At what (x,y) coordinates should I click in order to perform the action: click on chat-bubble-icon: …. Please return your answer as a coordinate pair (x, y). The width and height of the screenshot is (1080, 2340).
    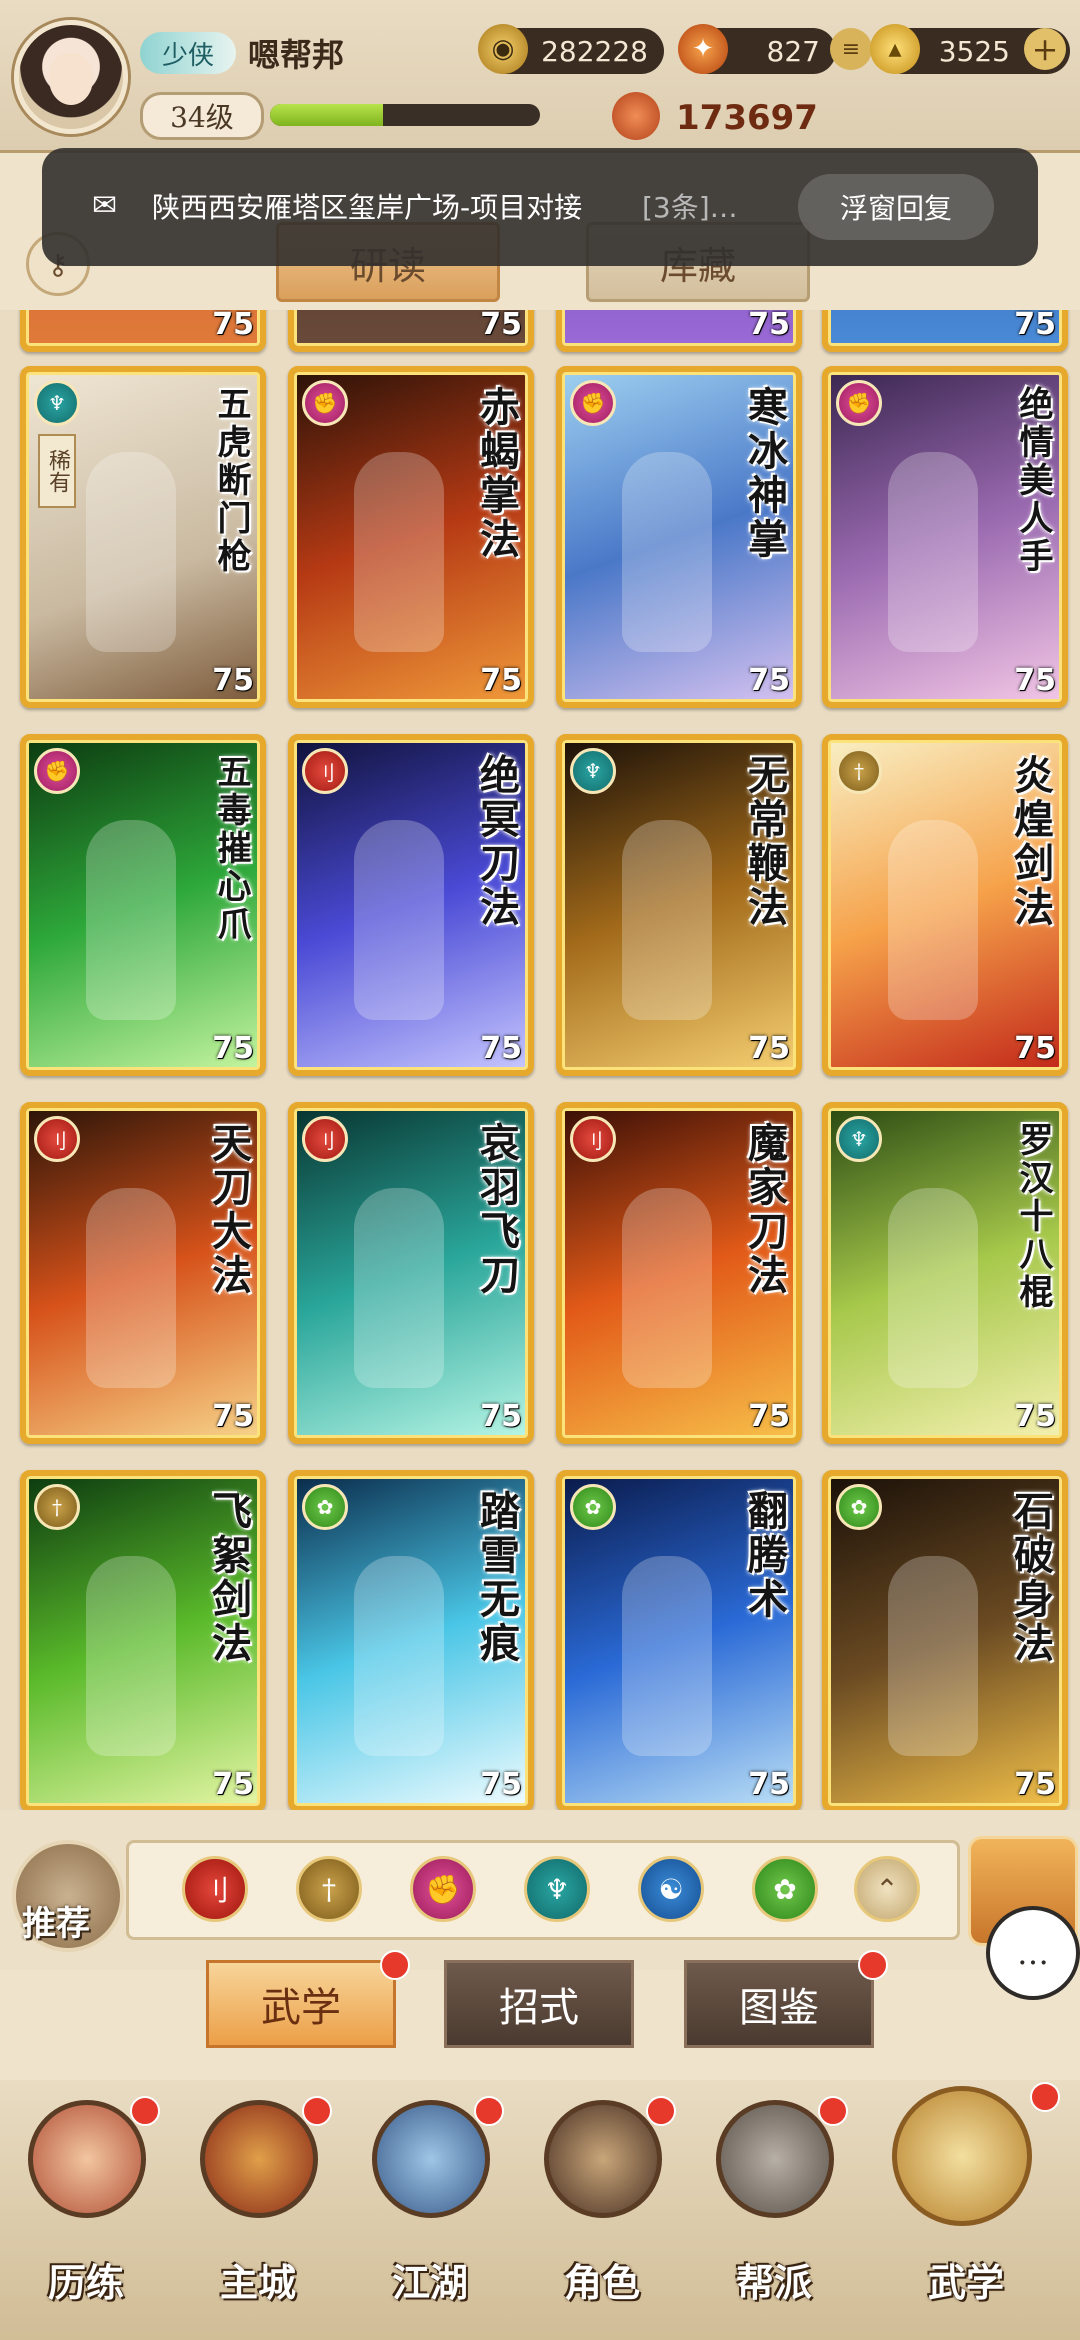
    Looking at the image, I should click on (1033, 1953).